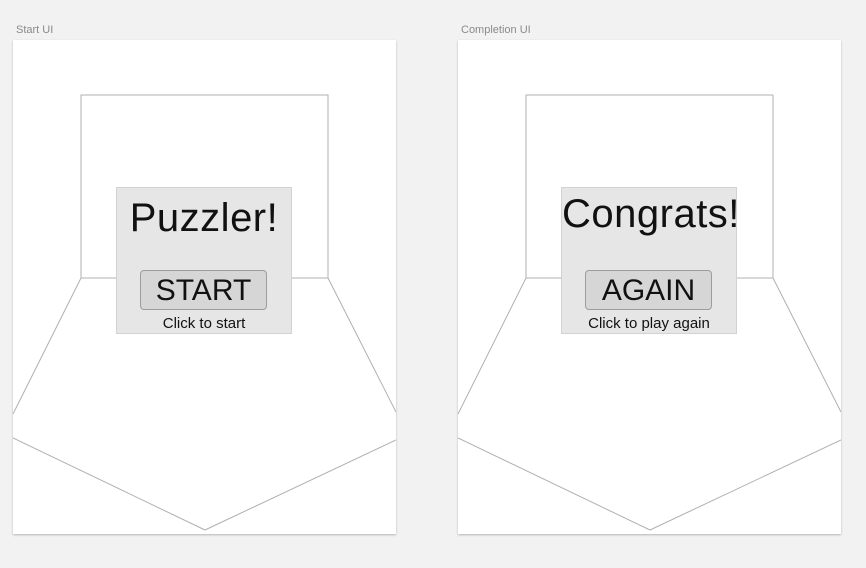 The width and height of the screenshot is (866, 568). I want to click on artboard-title-completion: Completion UI, so click(496, 30).